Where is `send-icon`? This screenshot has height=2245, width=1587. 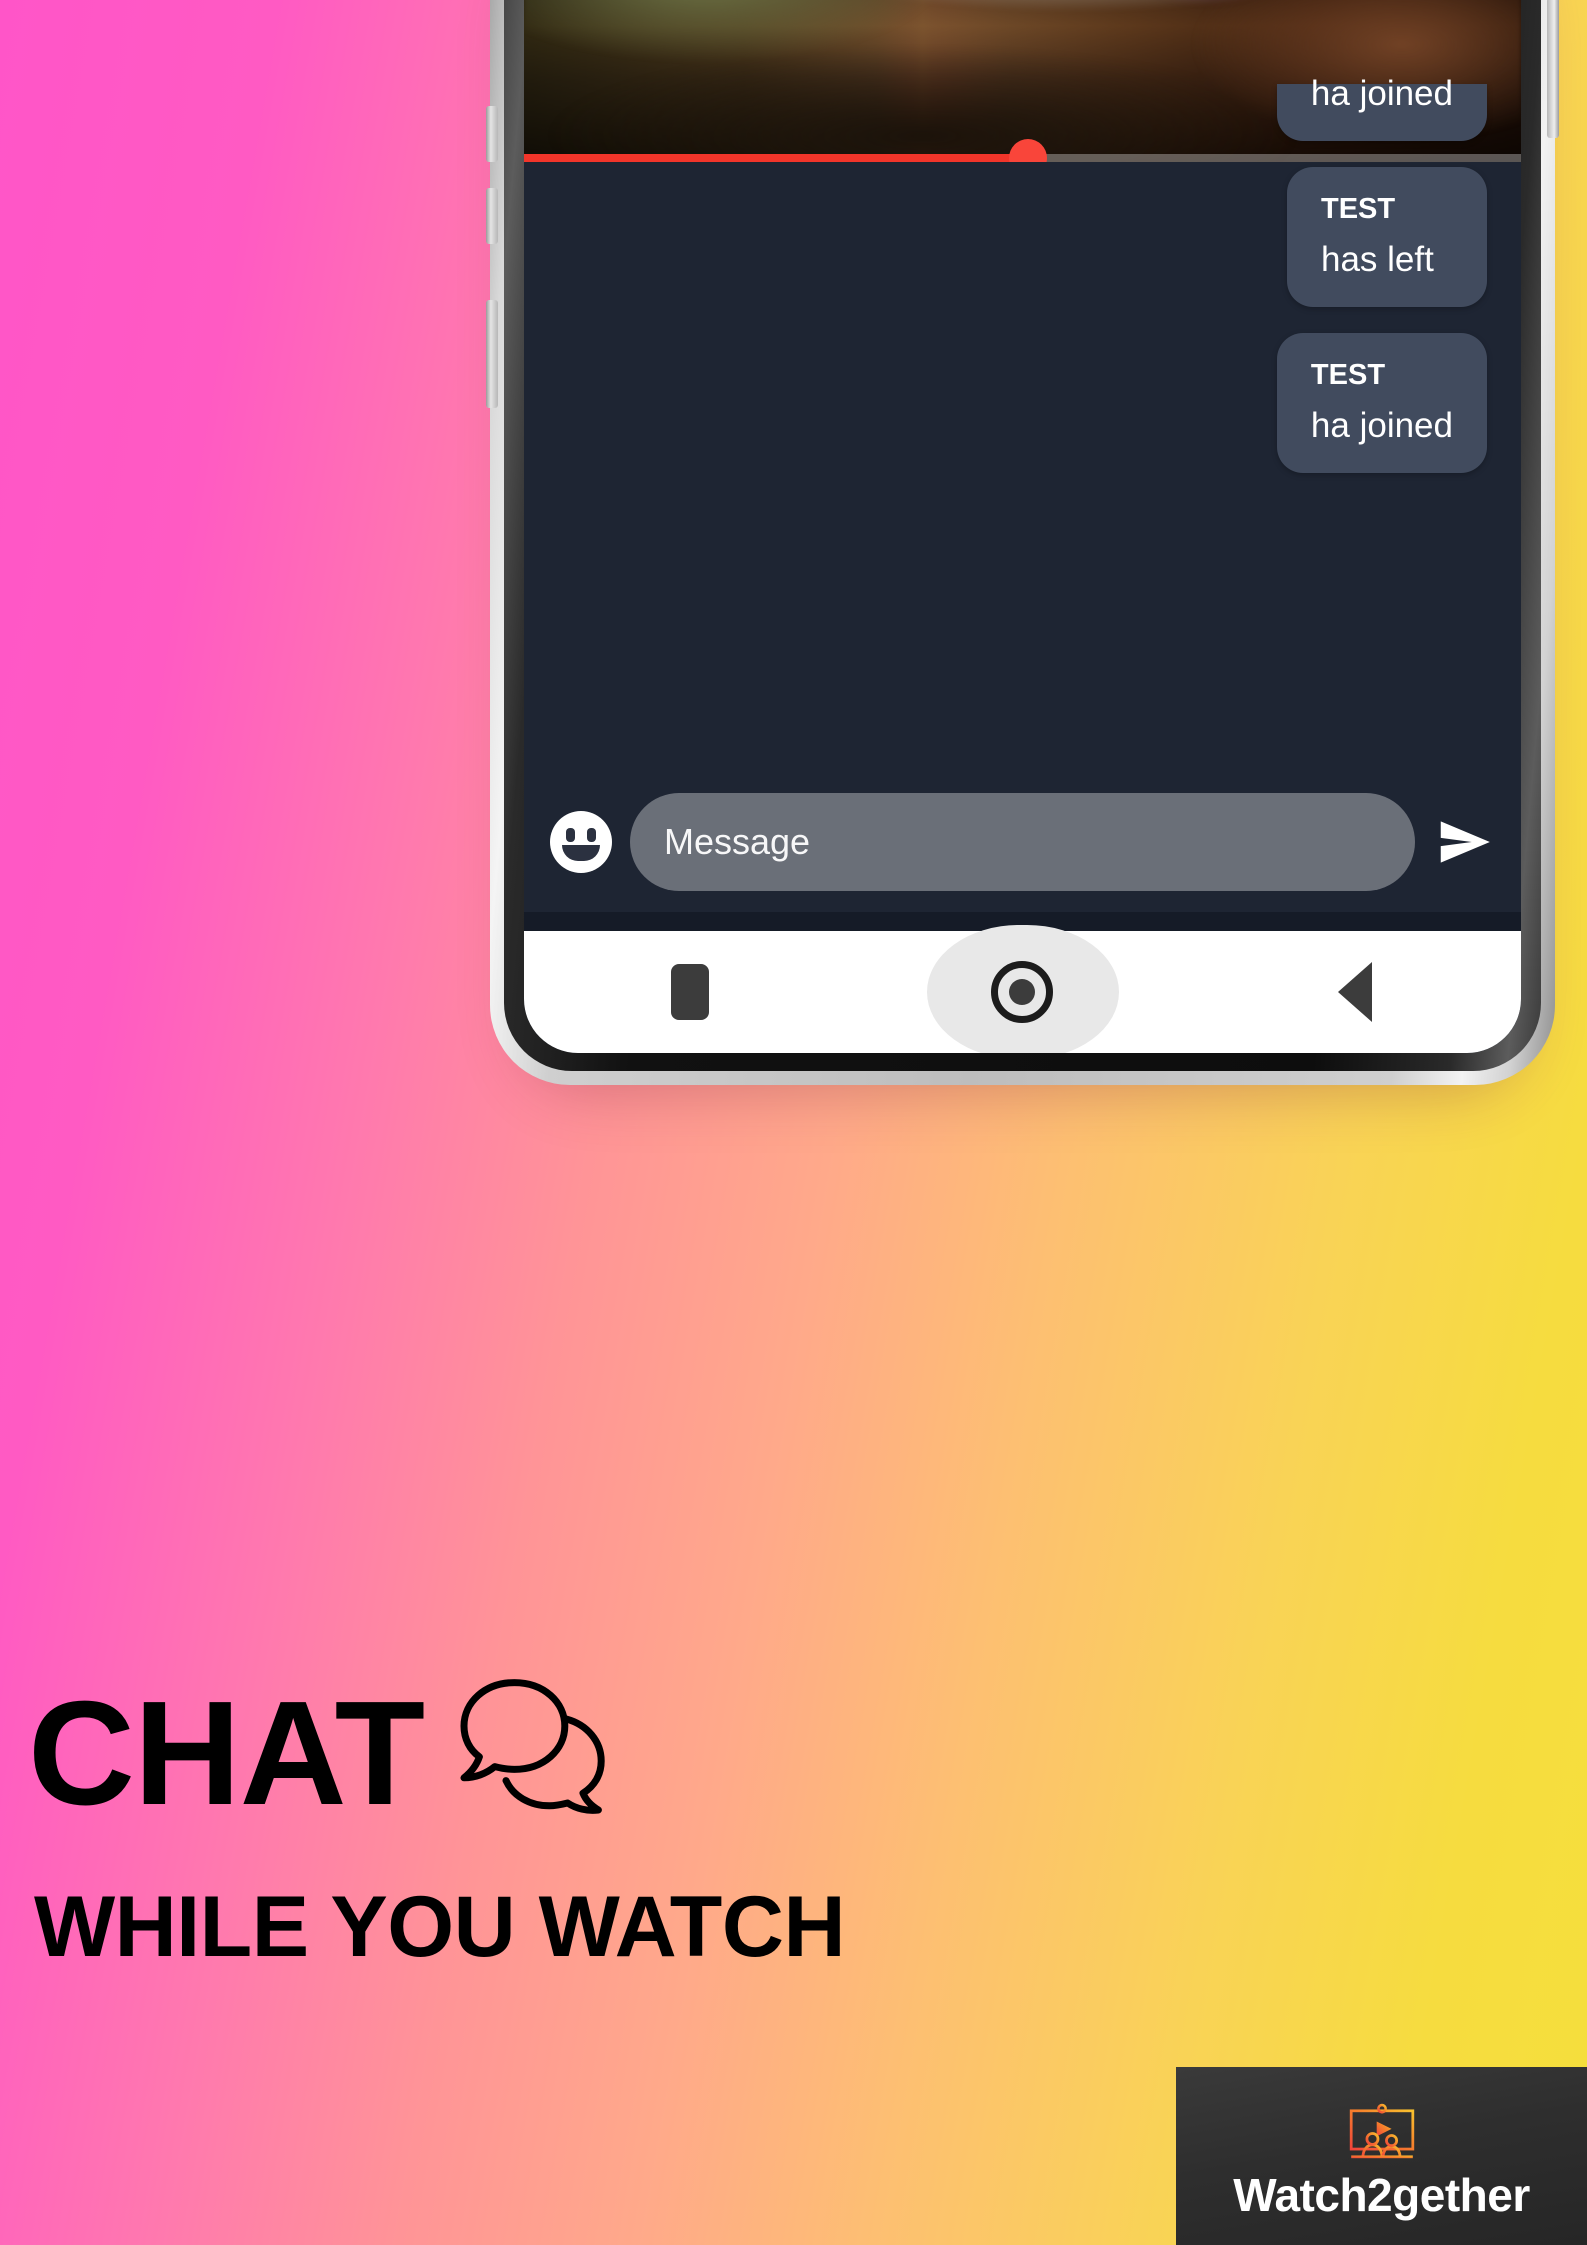
send-icon is located at coordinates (1464, 842).